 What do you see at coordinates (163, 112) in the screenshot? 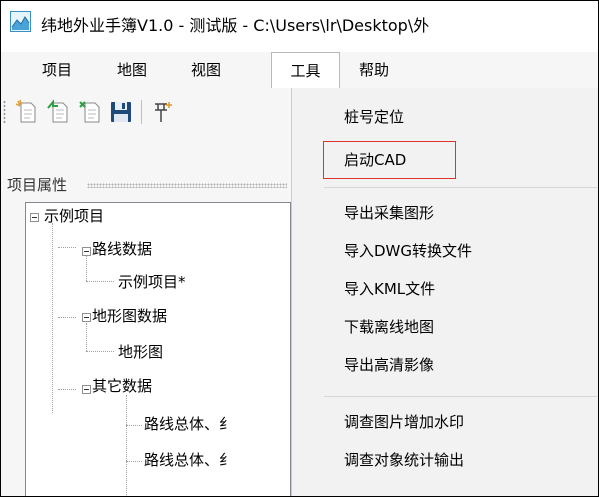
I see `pin-add-icon` at bounding box center [163, 112].